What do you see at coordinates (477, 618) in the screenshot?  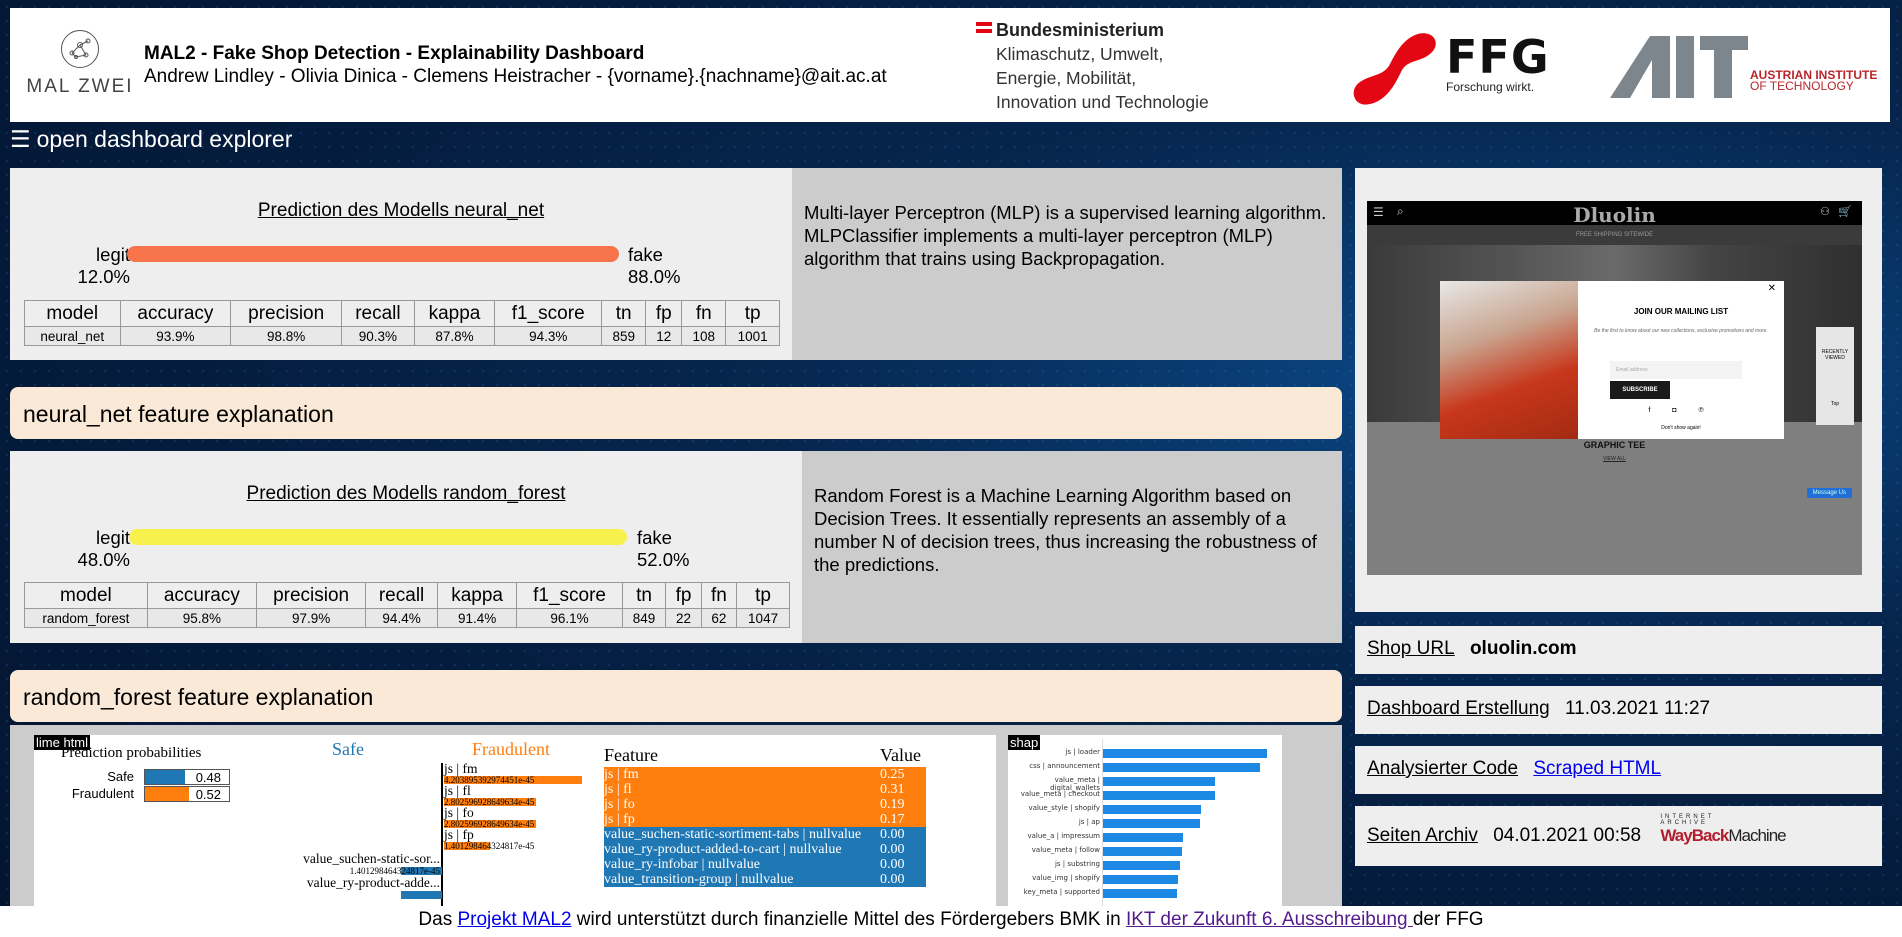 I see `metrics-cell: 91.4%` at bounding box center [477, 618].